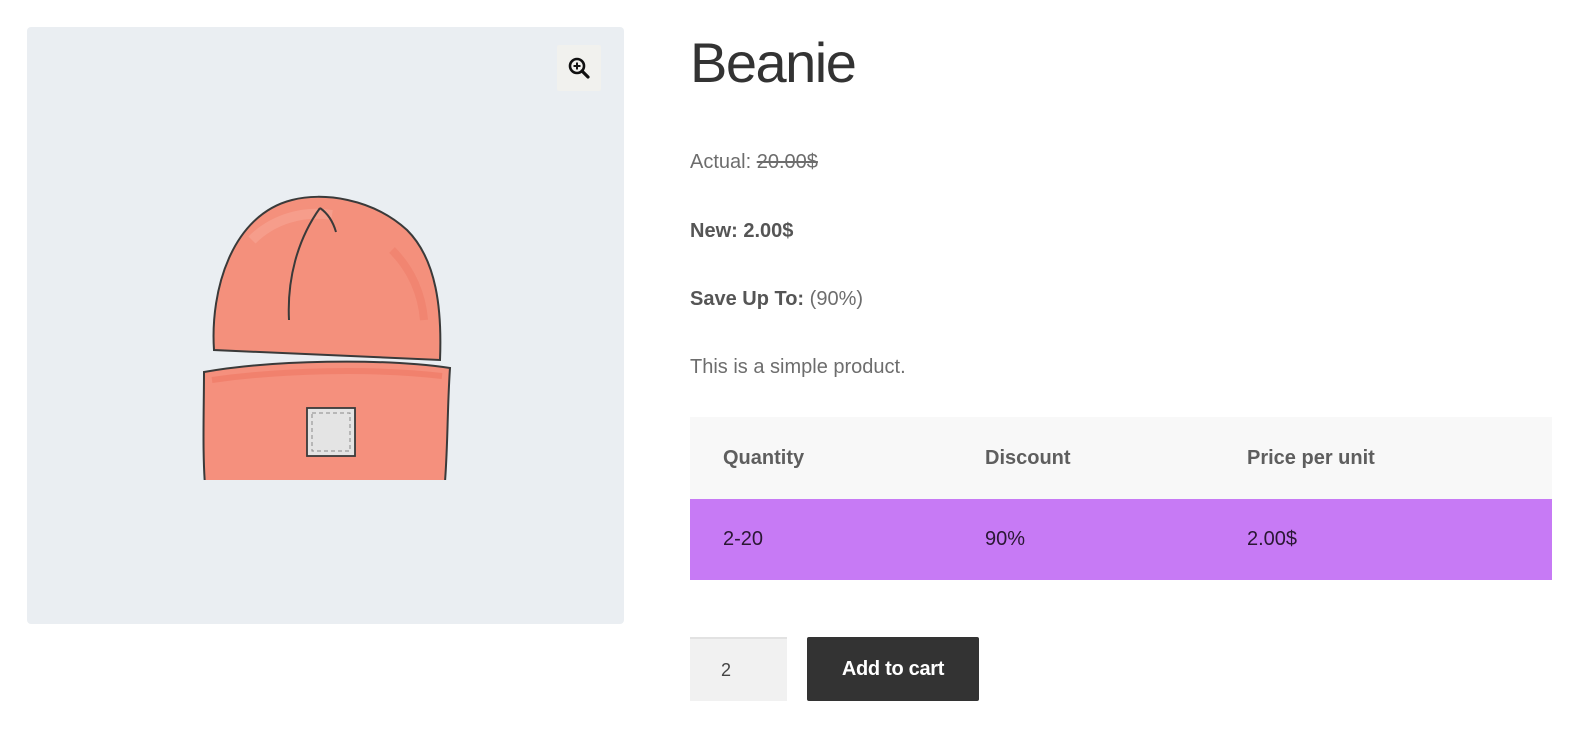 The width and height of the screenshot is (1570, 756). Describe the element at coordinates (1383, 539) in the screenshot. I see `cell-price-per-unit: 2.00$` at that location.